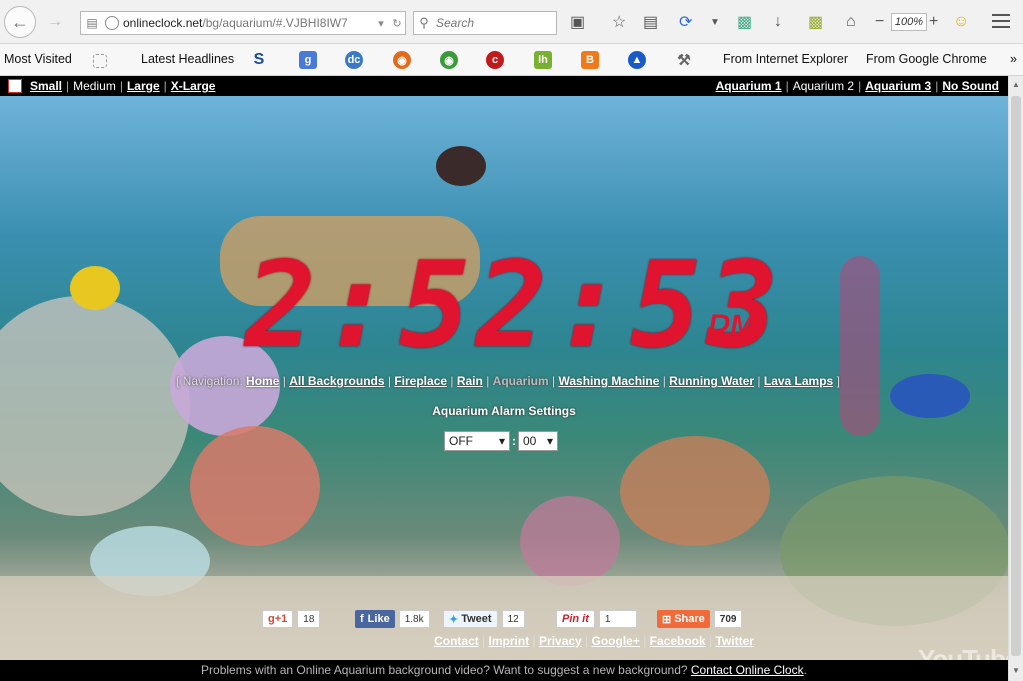  What do you see at coordinates (560, 641) in the screenshot?
I see `footer-privacy-link: Privacy` at bounding box center [560, 641].